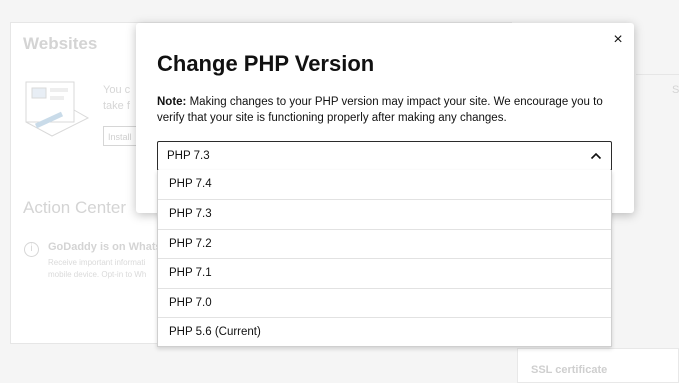 The width and height of the screenshot is (679, 383). What do you see at coordinates (266, 63) in the screenshot?
I see `dialog-title: Change PHP Version` at bounding box center [266, 63].